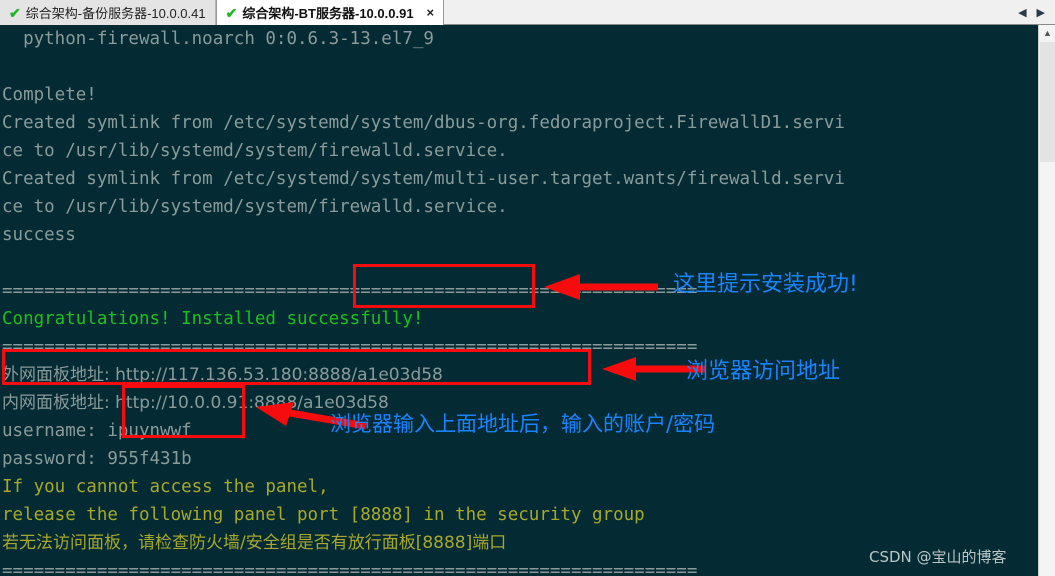  I want to click on nav-next-icon: ▶, so click(1041, 12).